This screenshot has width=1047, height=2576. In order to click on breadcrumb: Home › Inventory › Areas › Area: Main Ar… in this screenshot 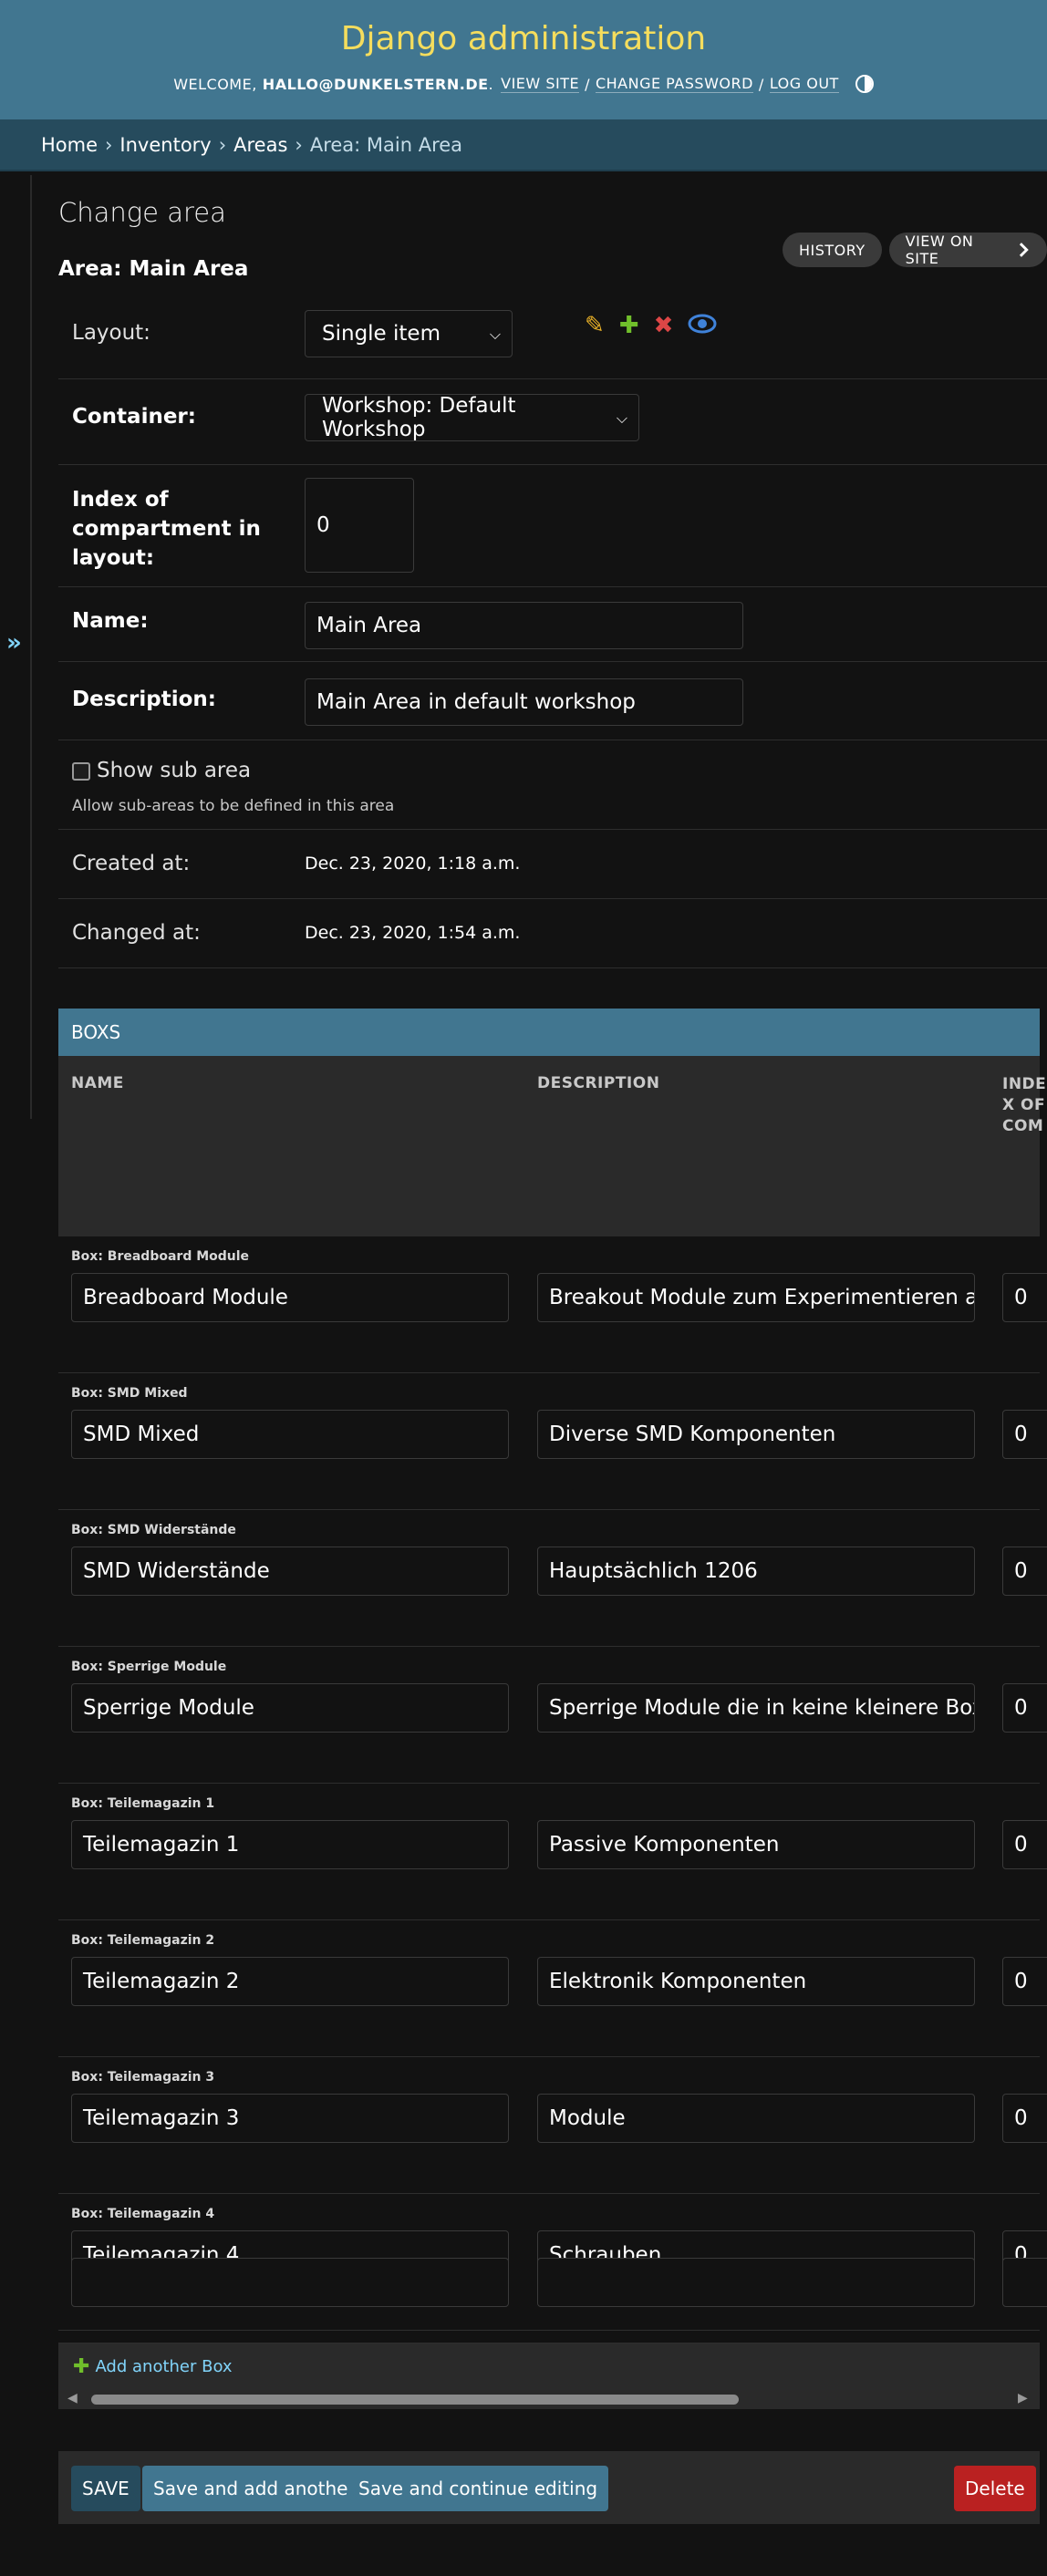, I will do `click(523, 145)`.